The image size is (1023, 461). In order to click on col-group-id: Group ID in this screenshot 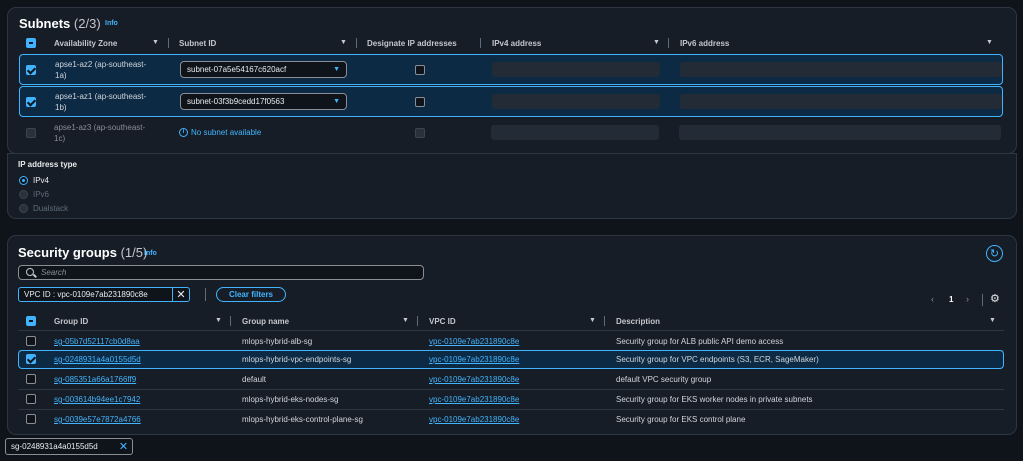, I will do `click(71, 321)`.